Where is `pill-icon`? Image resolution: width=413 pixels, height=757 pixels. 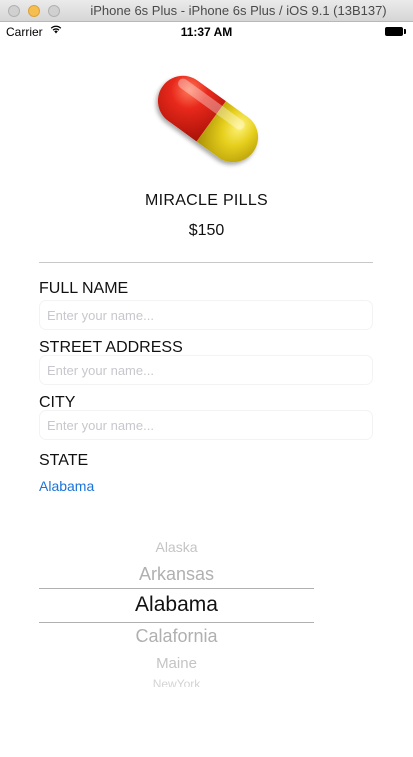
pill-icon is located at coordinates (208, 118).